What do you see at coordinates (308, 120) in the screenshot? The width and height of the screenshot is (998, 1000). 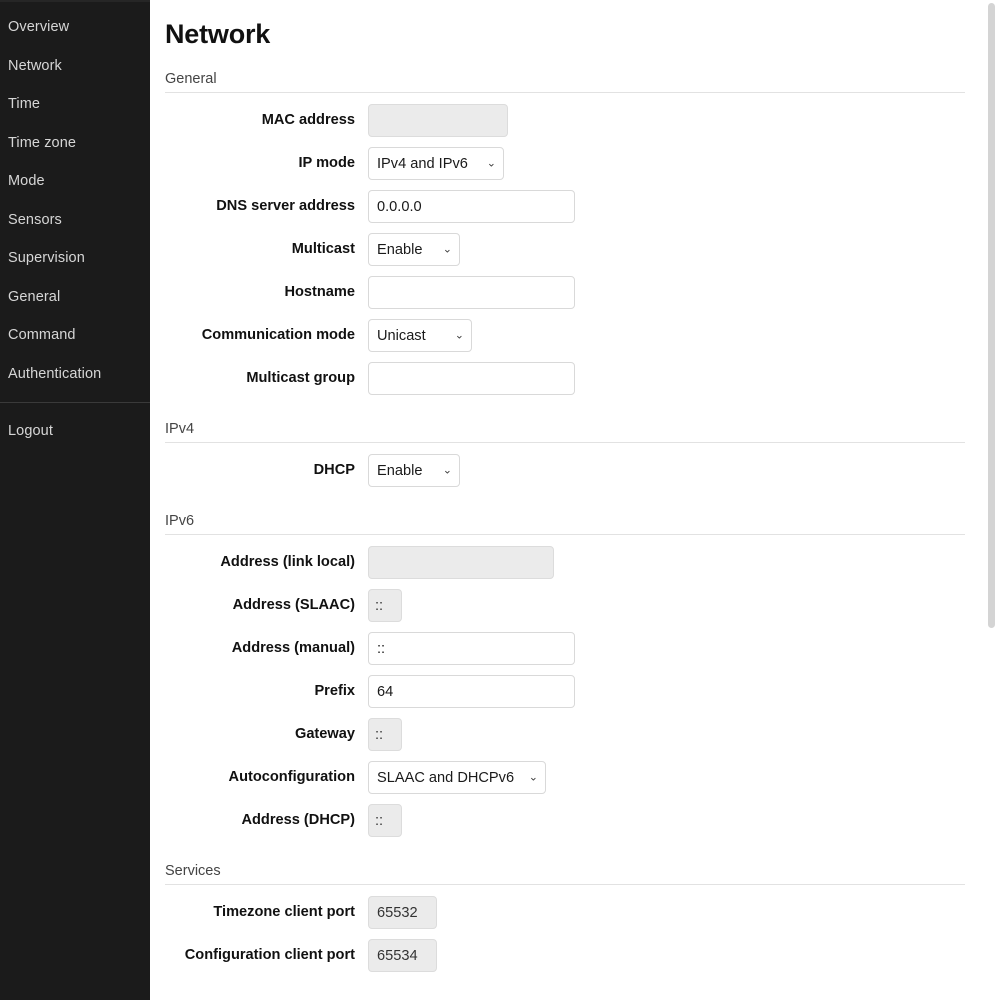 I see `label-mac-address: MAC address` at bounding box center [308, 120].